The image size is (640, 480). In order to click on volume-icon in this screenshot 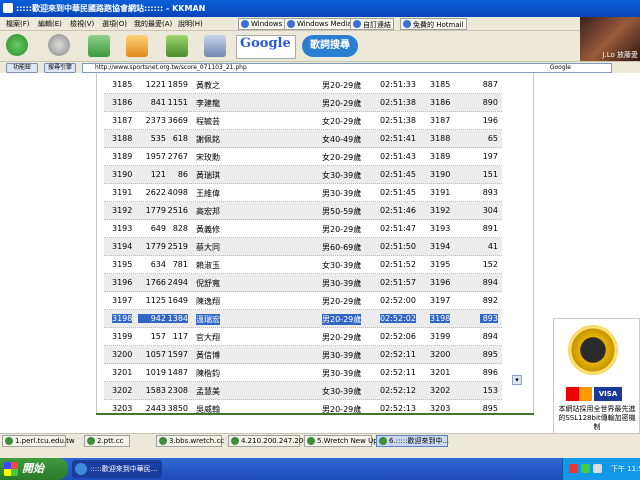, I will do `click(597, 468)`.